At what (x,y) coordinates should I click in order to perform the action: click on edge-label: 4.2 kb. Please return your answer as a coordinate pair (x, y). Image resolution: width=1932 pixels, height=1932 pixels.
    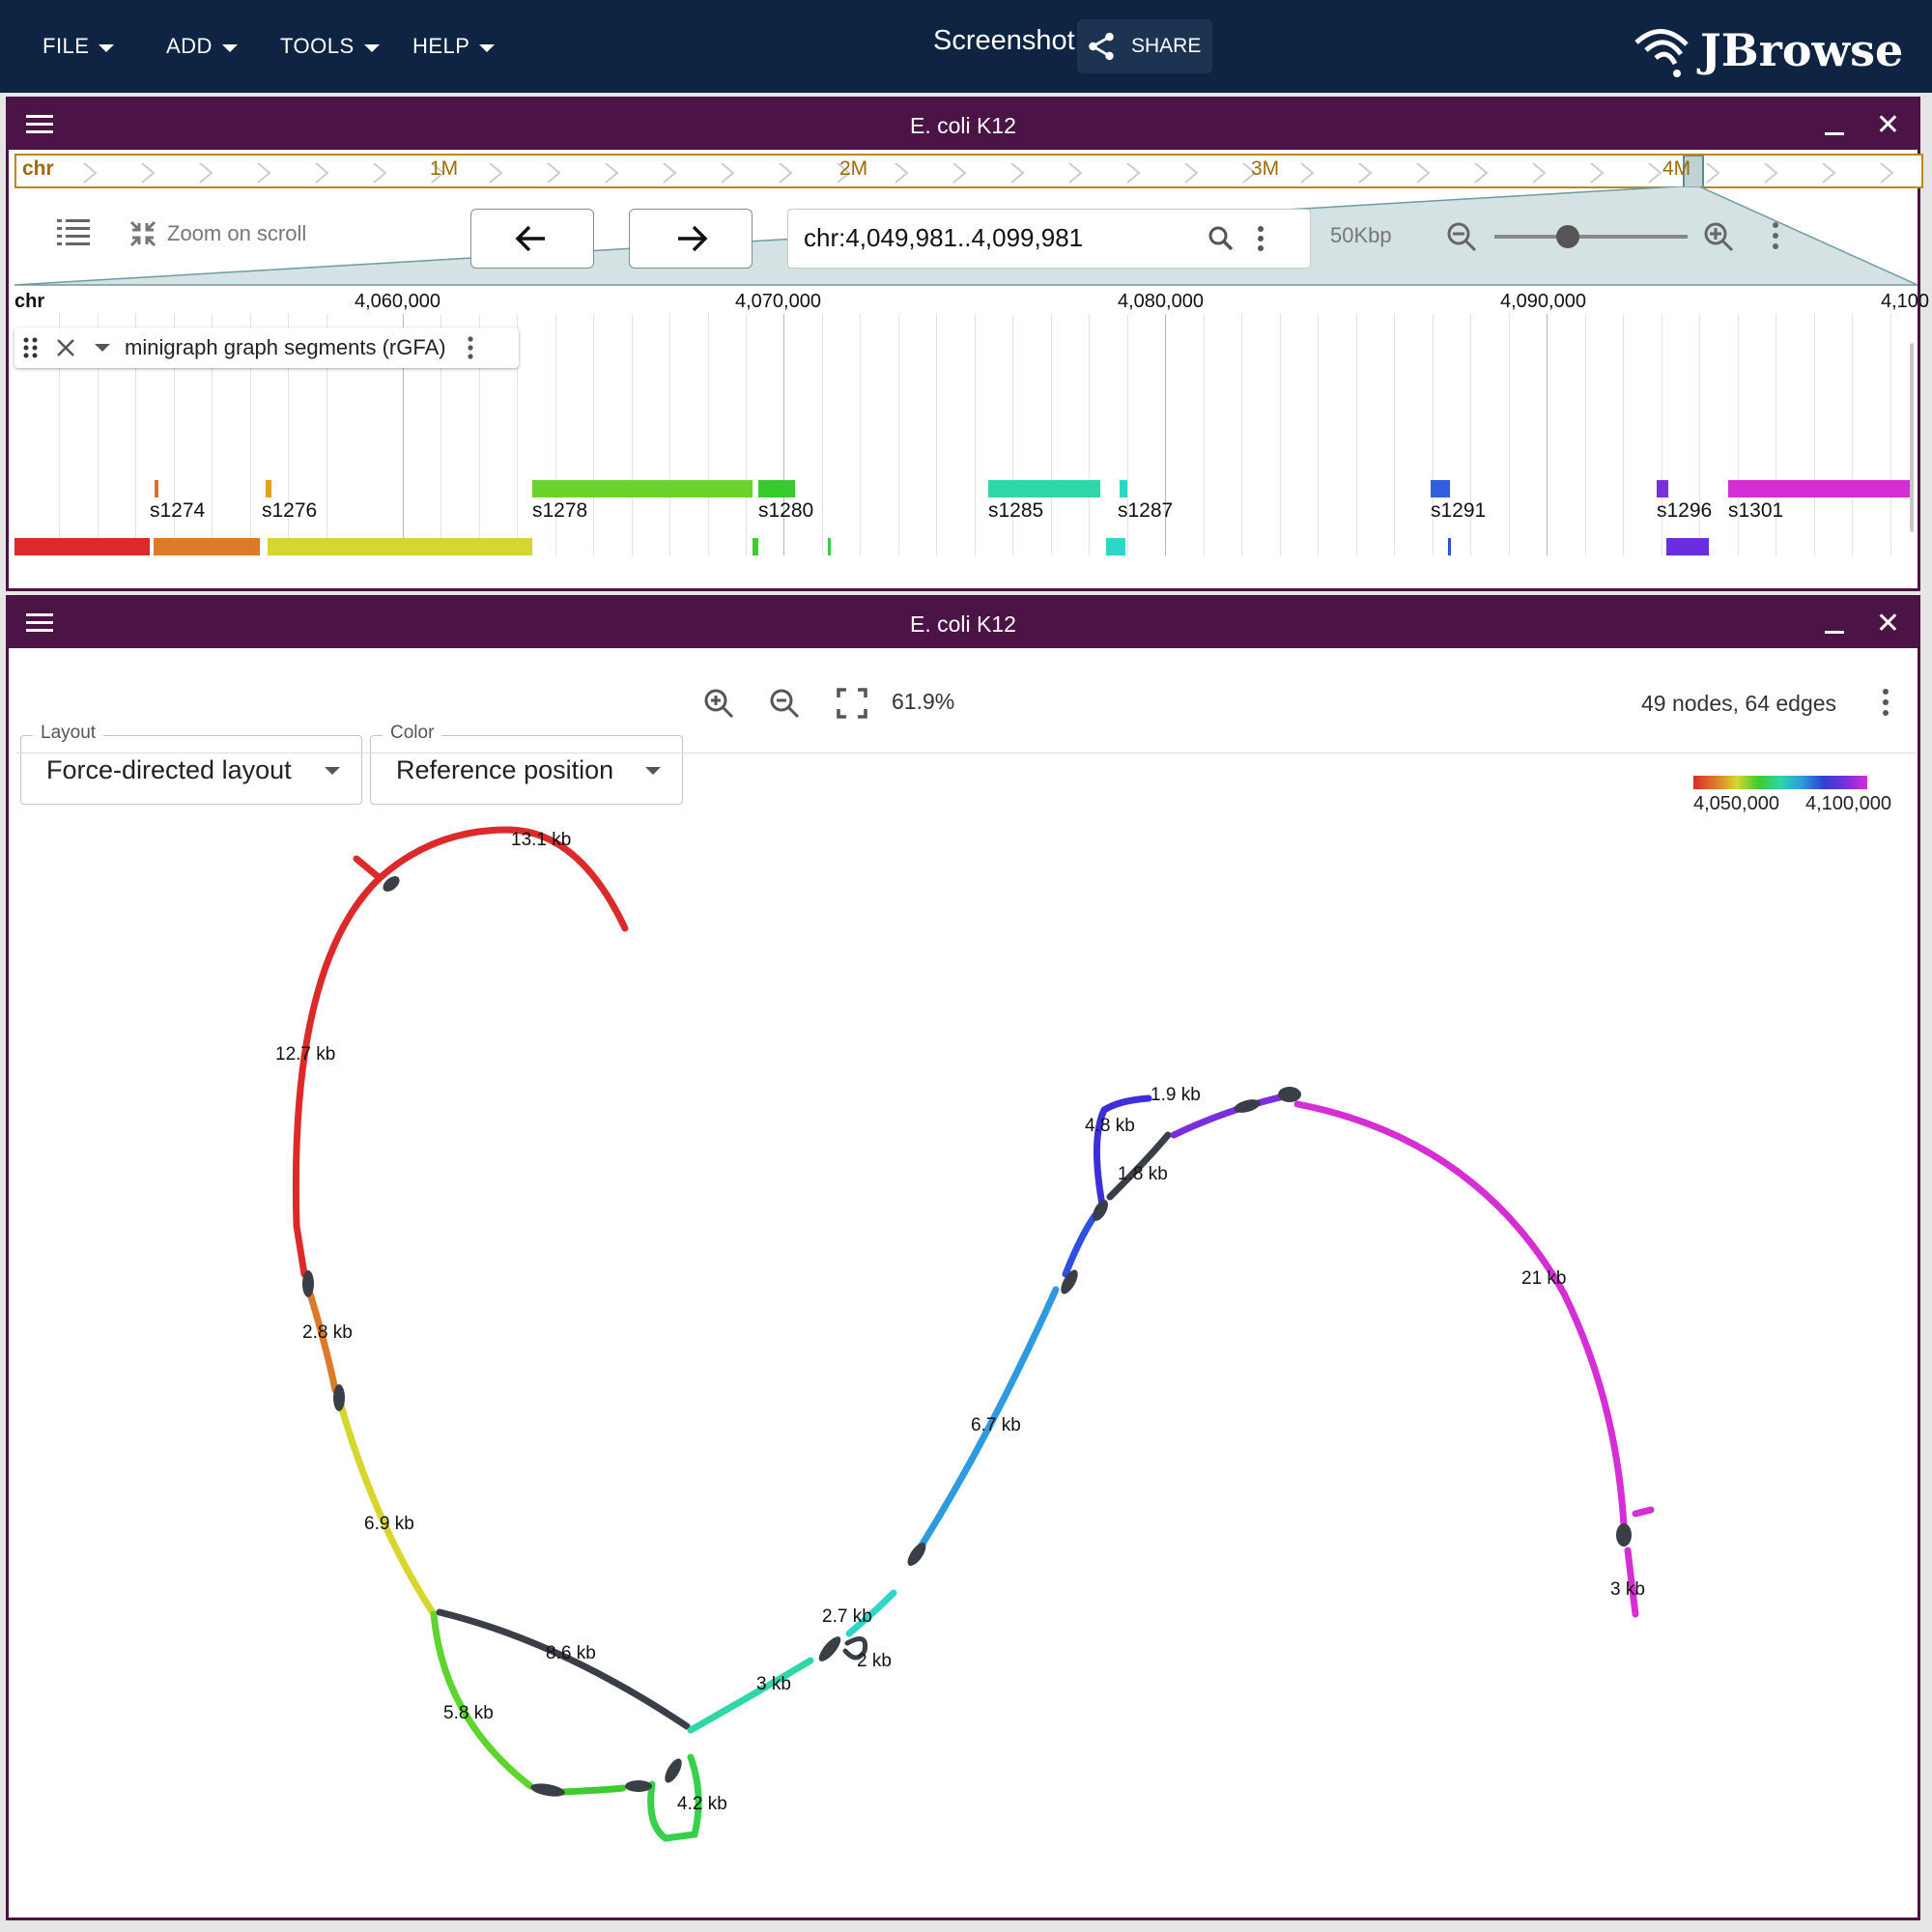
    Looking at the image, I should click on (702, 1804).